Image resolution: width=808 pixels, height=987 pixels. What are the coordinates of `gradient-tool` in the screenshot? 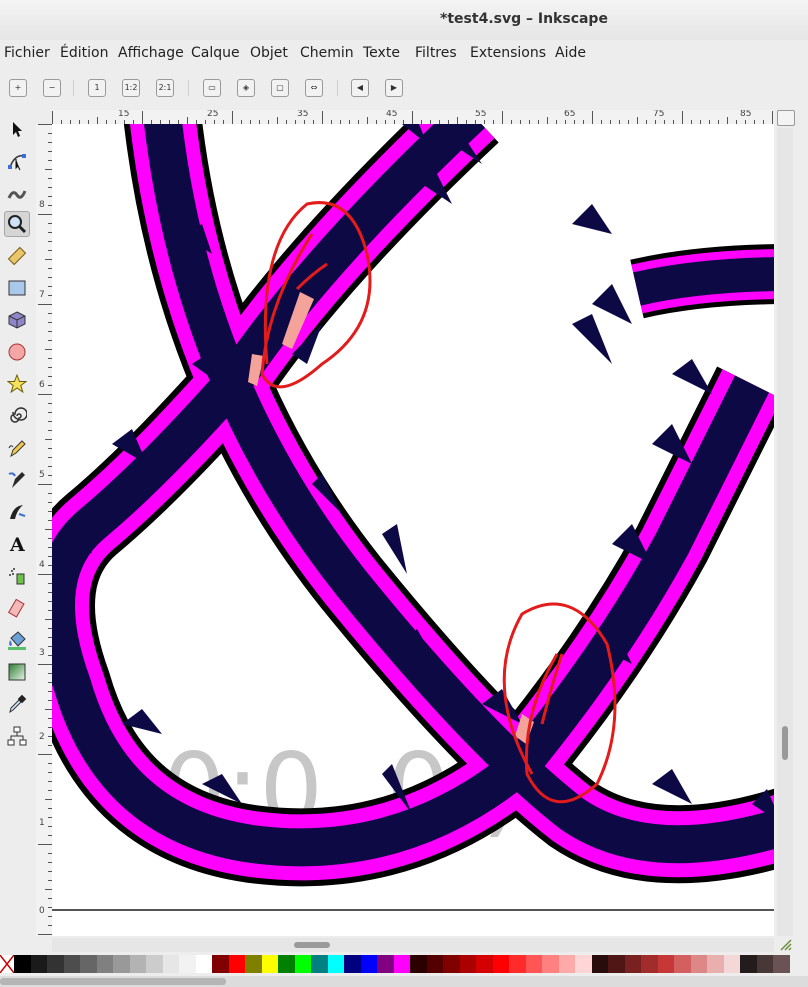 It's located at (17, 672).